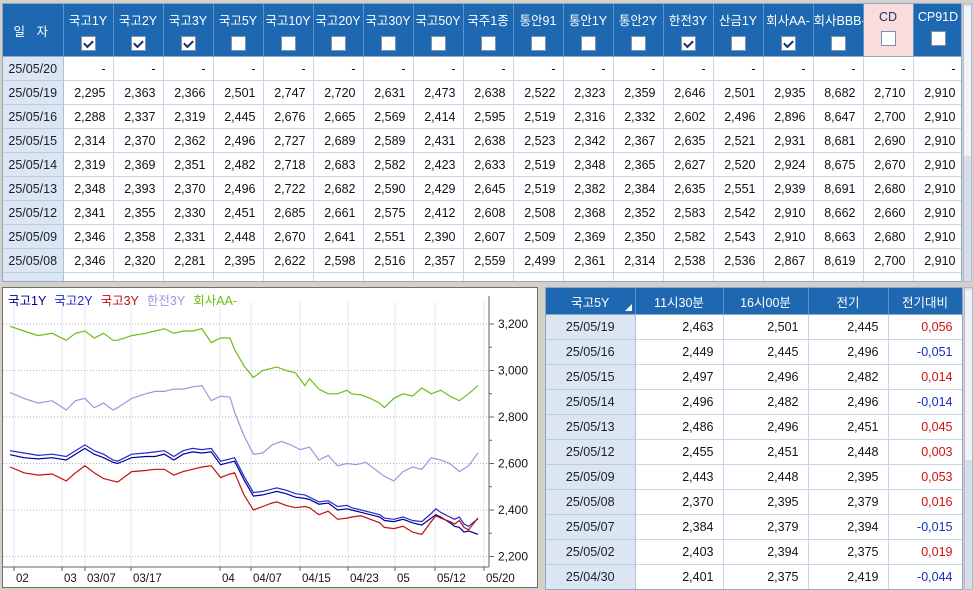 The image size is (974, 590). What do you see at coordinates (33, 236) in the screenshot?
I see `date-cell: 25/05/09` at bounding box center [33, 236].